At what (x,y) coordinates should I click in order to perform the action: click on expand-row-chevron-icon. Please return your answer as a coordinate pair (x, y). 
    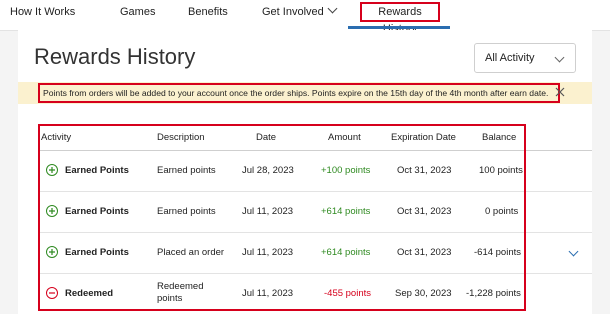
    Looking at the image, I should click on (573, 251).